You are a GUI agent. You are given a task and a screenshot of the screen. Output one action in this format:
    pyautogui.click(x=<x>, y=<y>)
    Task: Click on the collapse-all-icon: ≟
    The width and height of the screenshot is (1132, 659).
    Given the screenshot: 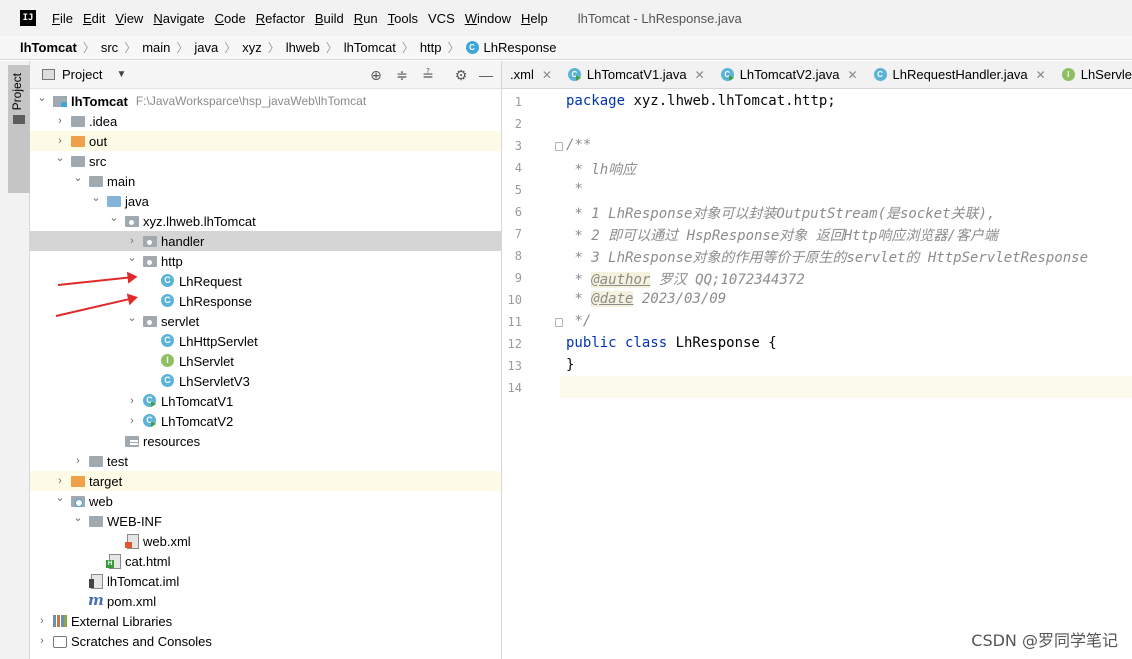 What is the action you would take?
    pyautogui.click(x=428, y=75)
    